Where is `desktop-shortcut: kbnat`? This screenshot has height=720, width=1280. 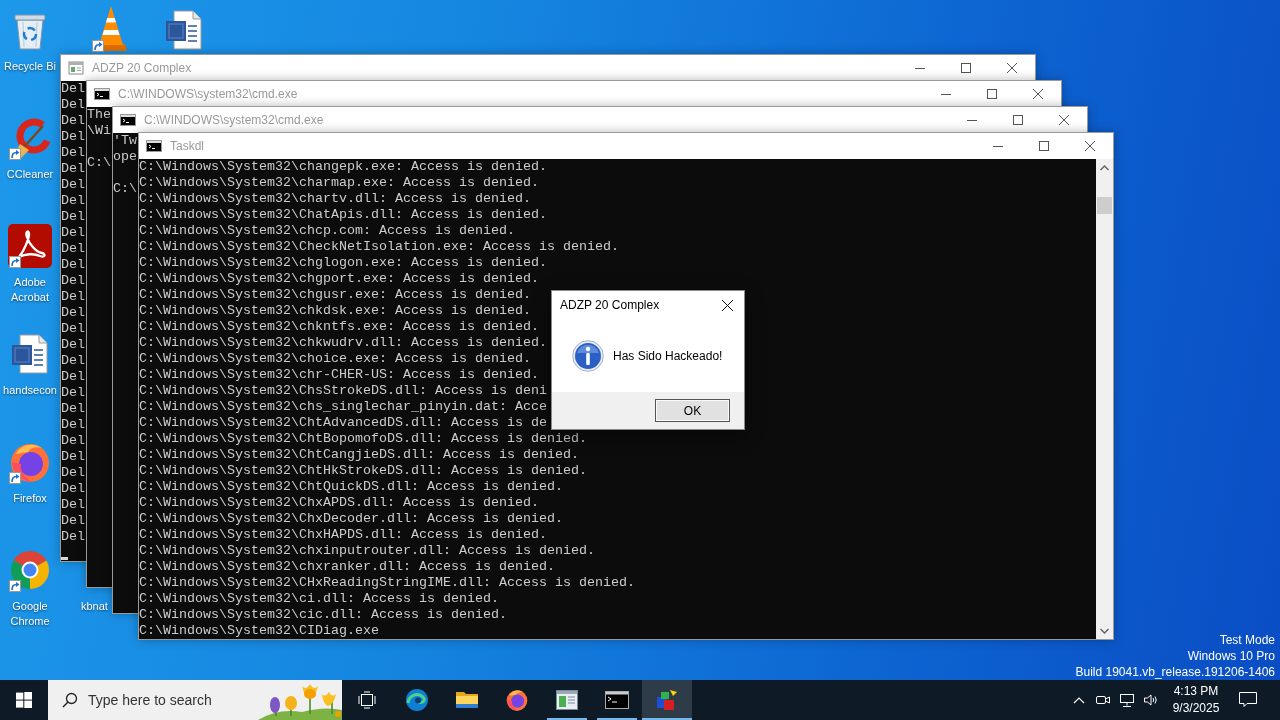
desktop-shortcut: kbnat is located at coordinates (94, 606).